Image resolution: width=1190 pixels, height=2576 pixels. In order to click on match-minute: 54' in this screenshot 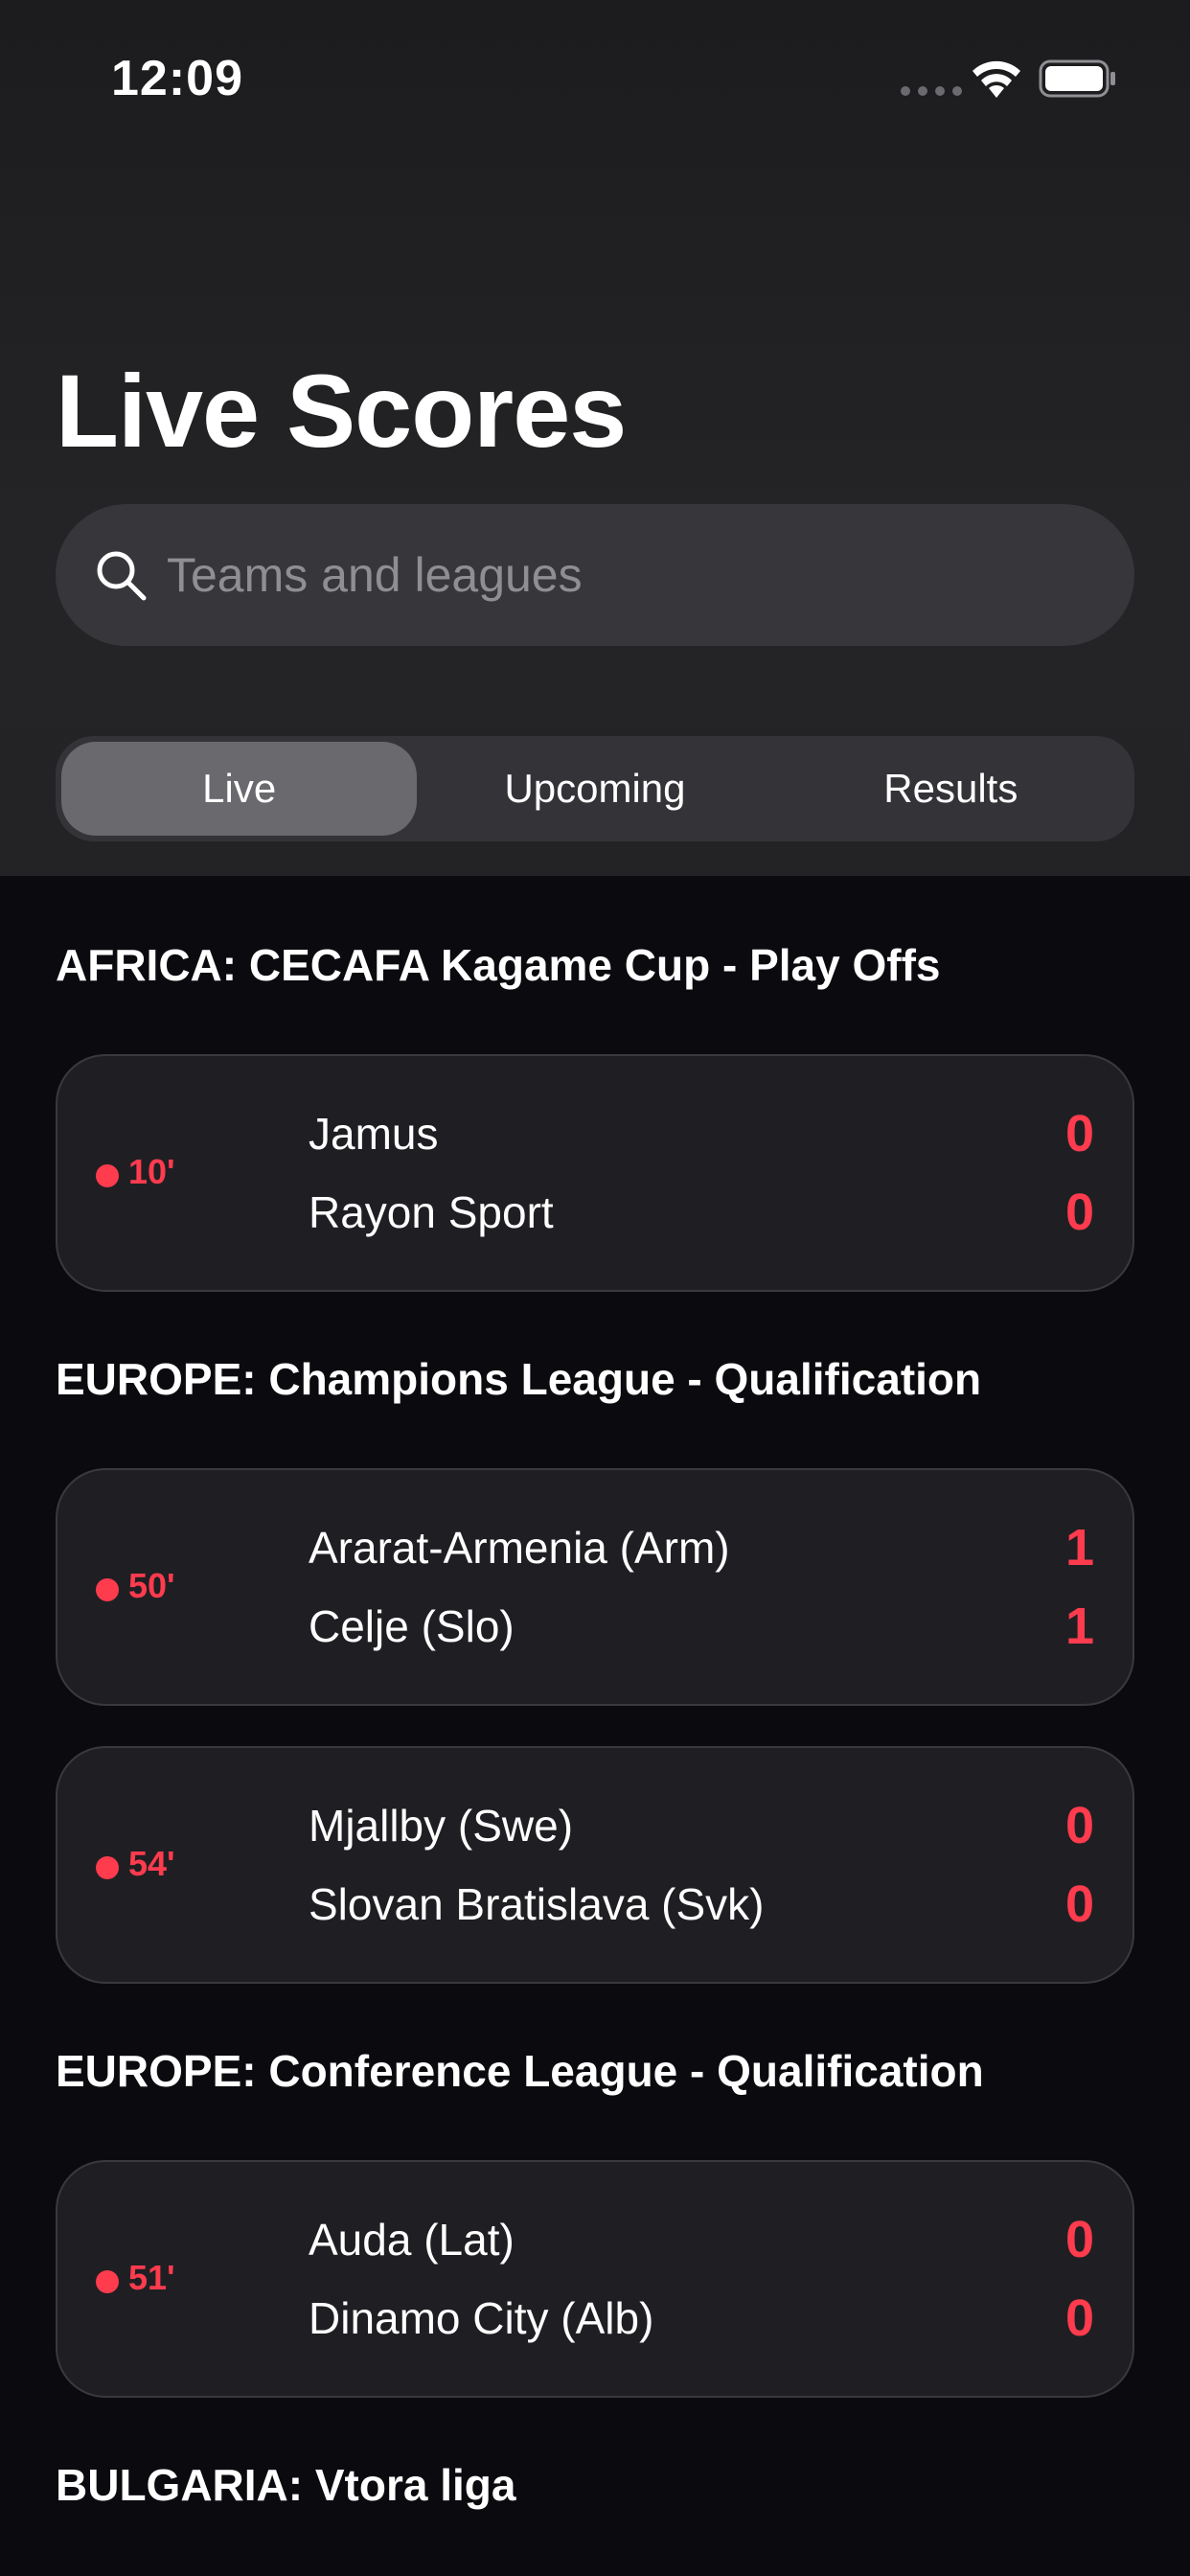, I will do `click(151, 1863)`.